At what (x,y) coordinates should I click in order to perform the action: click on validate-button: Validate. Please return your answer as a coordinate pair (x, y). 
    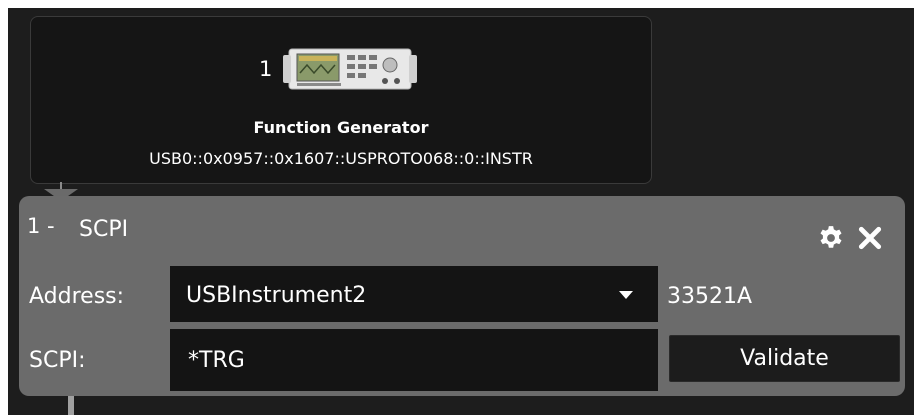
    Looking at the image, I should click on (784, 358).